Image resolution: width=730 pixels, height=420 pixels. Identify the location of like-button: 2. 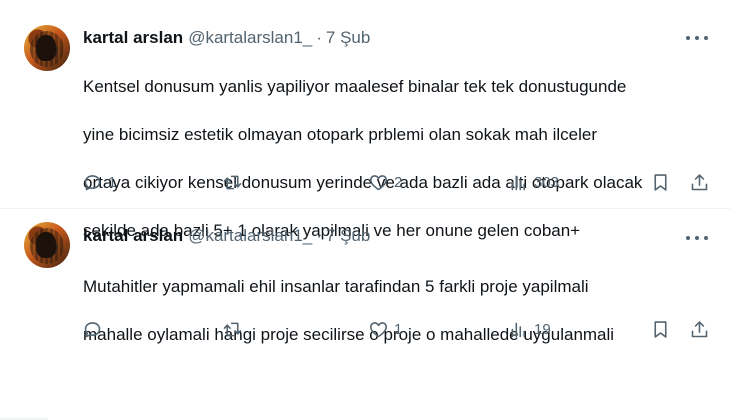
(385, 182).